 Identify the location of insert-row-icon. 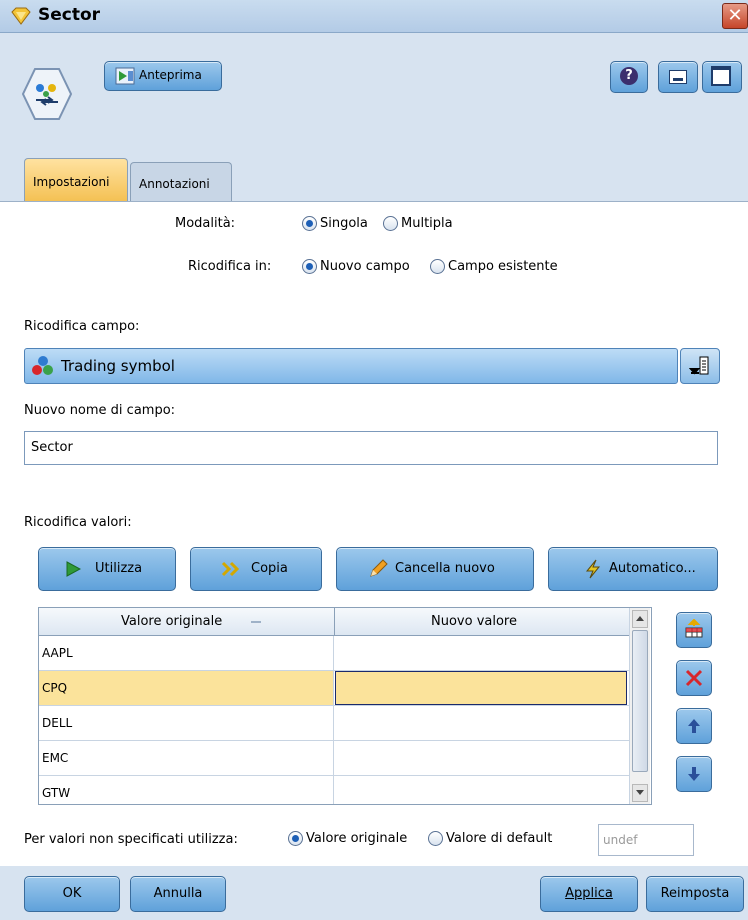
(694, 628).